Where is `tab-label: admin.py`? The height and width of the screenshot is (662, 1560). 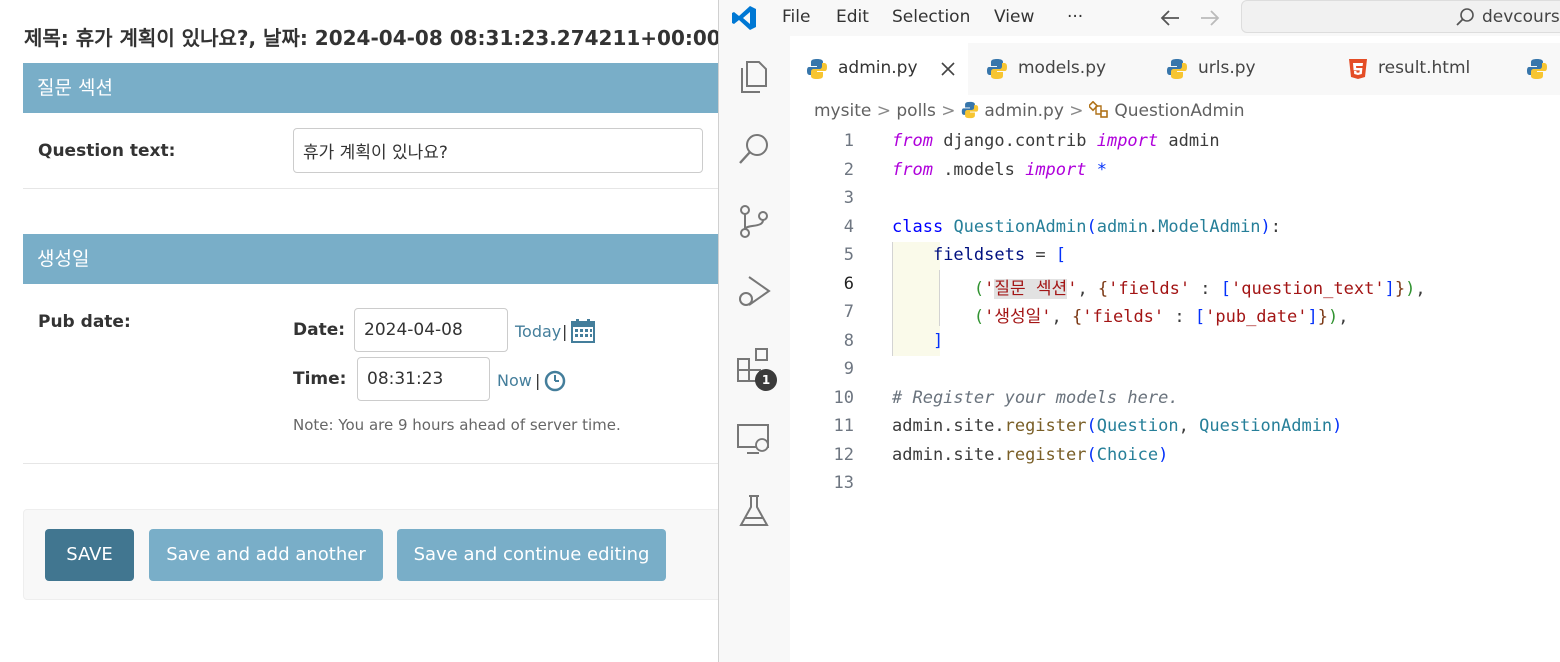
tab-label: admin.py is located at coordinates (878, 68).